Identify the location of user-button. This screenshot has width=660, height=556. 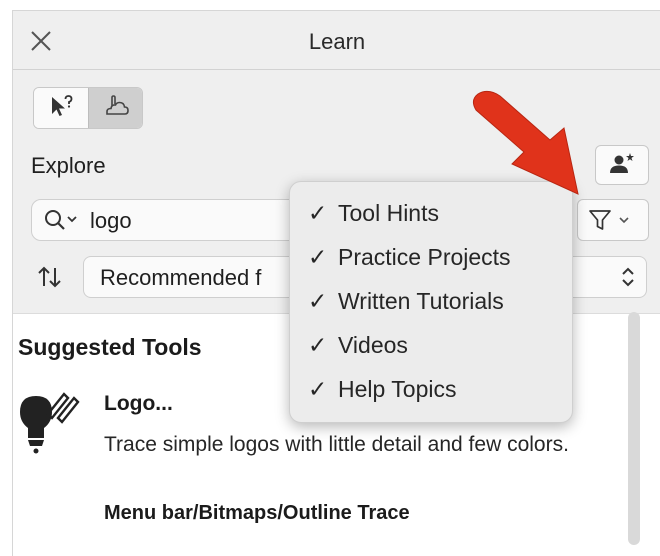
(622, 165).